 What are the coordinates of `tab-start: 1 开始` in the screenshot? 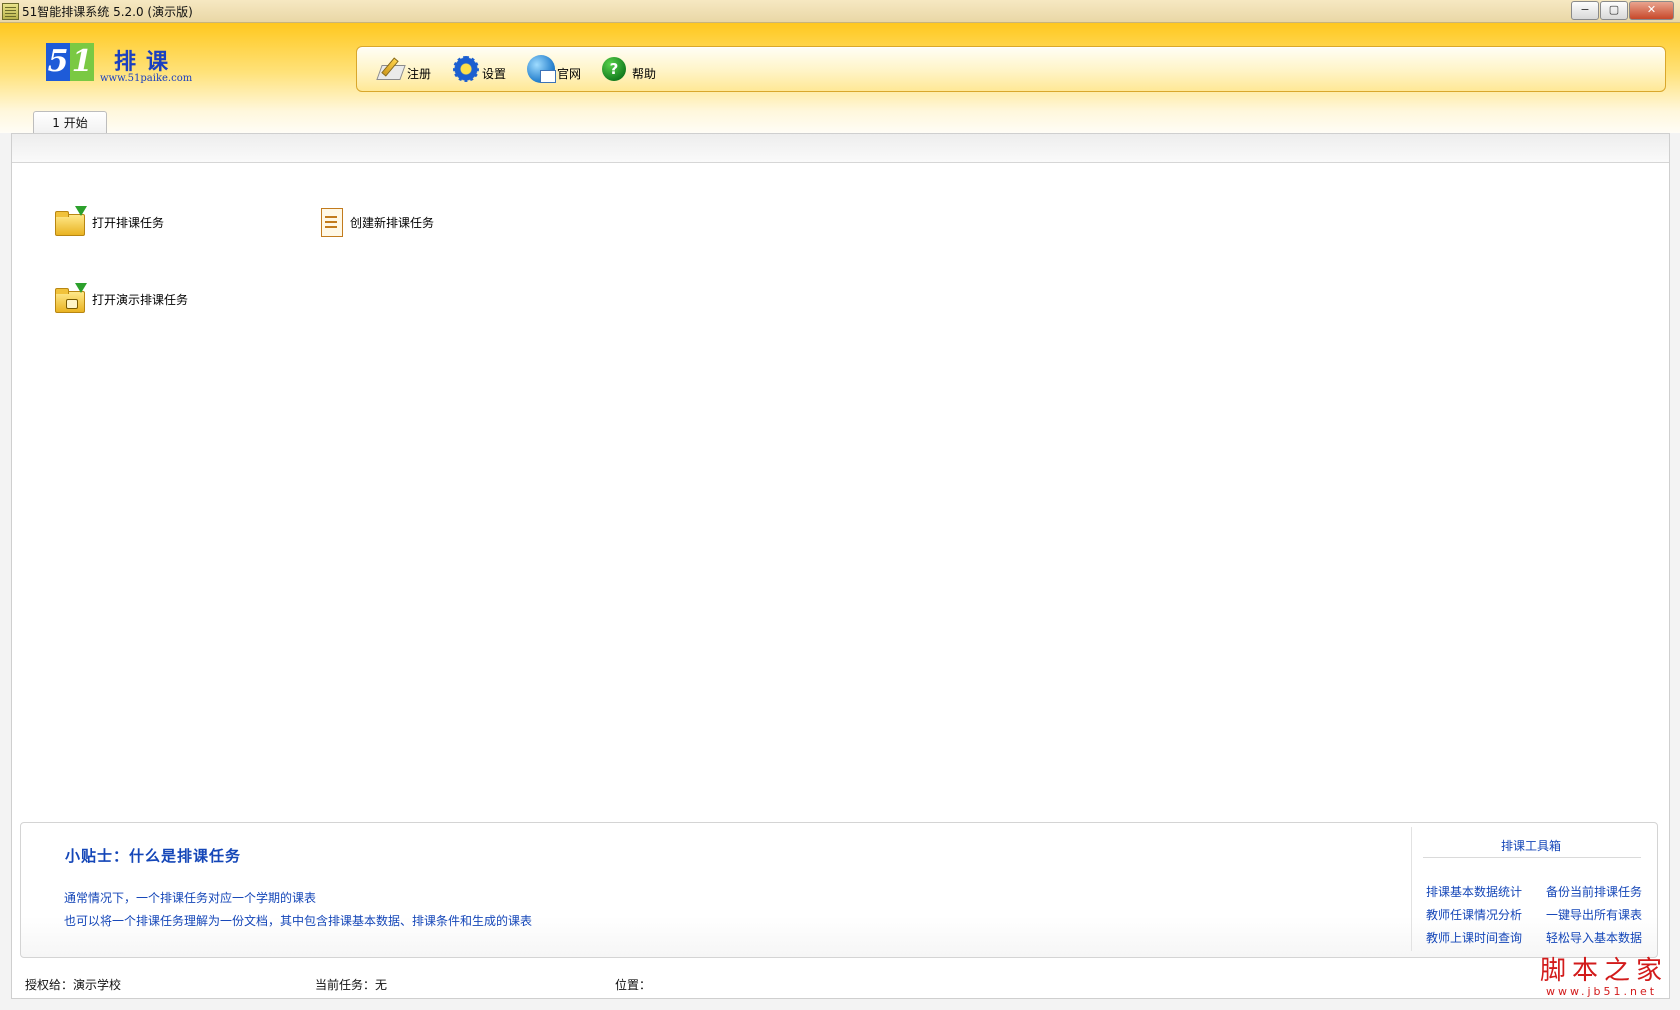 It's located at (70, 122).